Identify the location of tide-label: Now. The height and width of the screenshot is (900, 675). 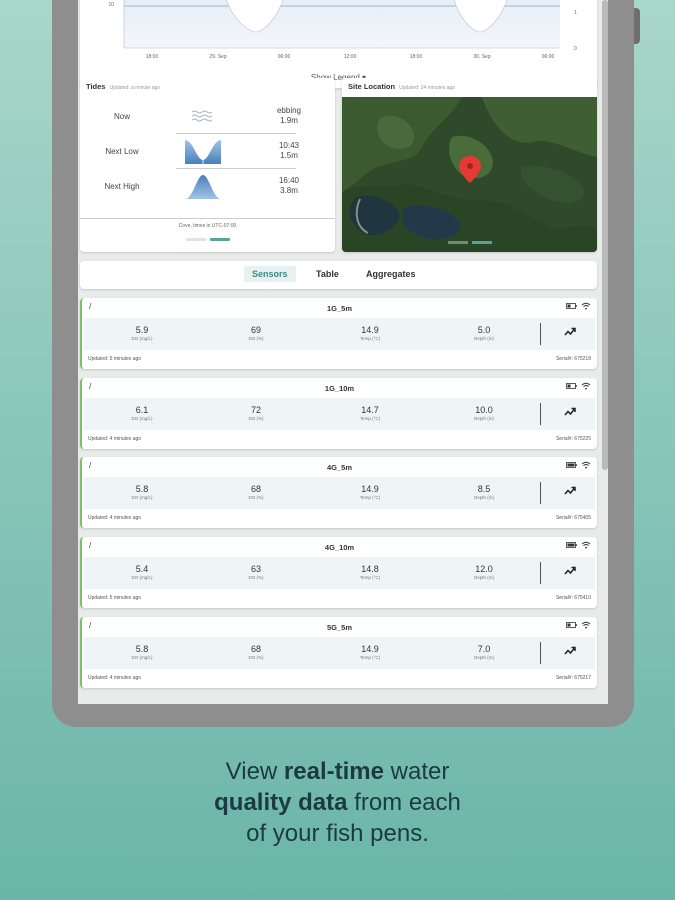
(121, 116).